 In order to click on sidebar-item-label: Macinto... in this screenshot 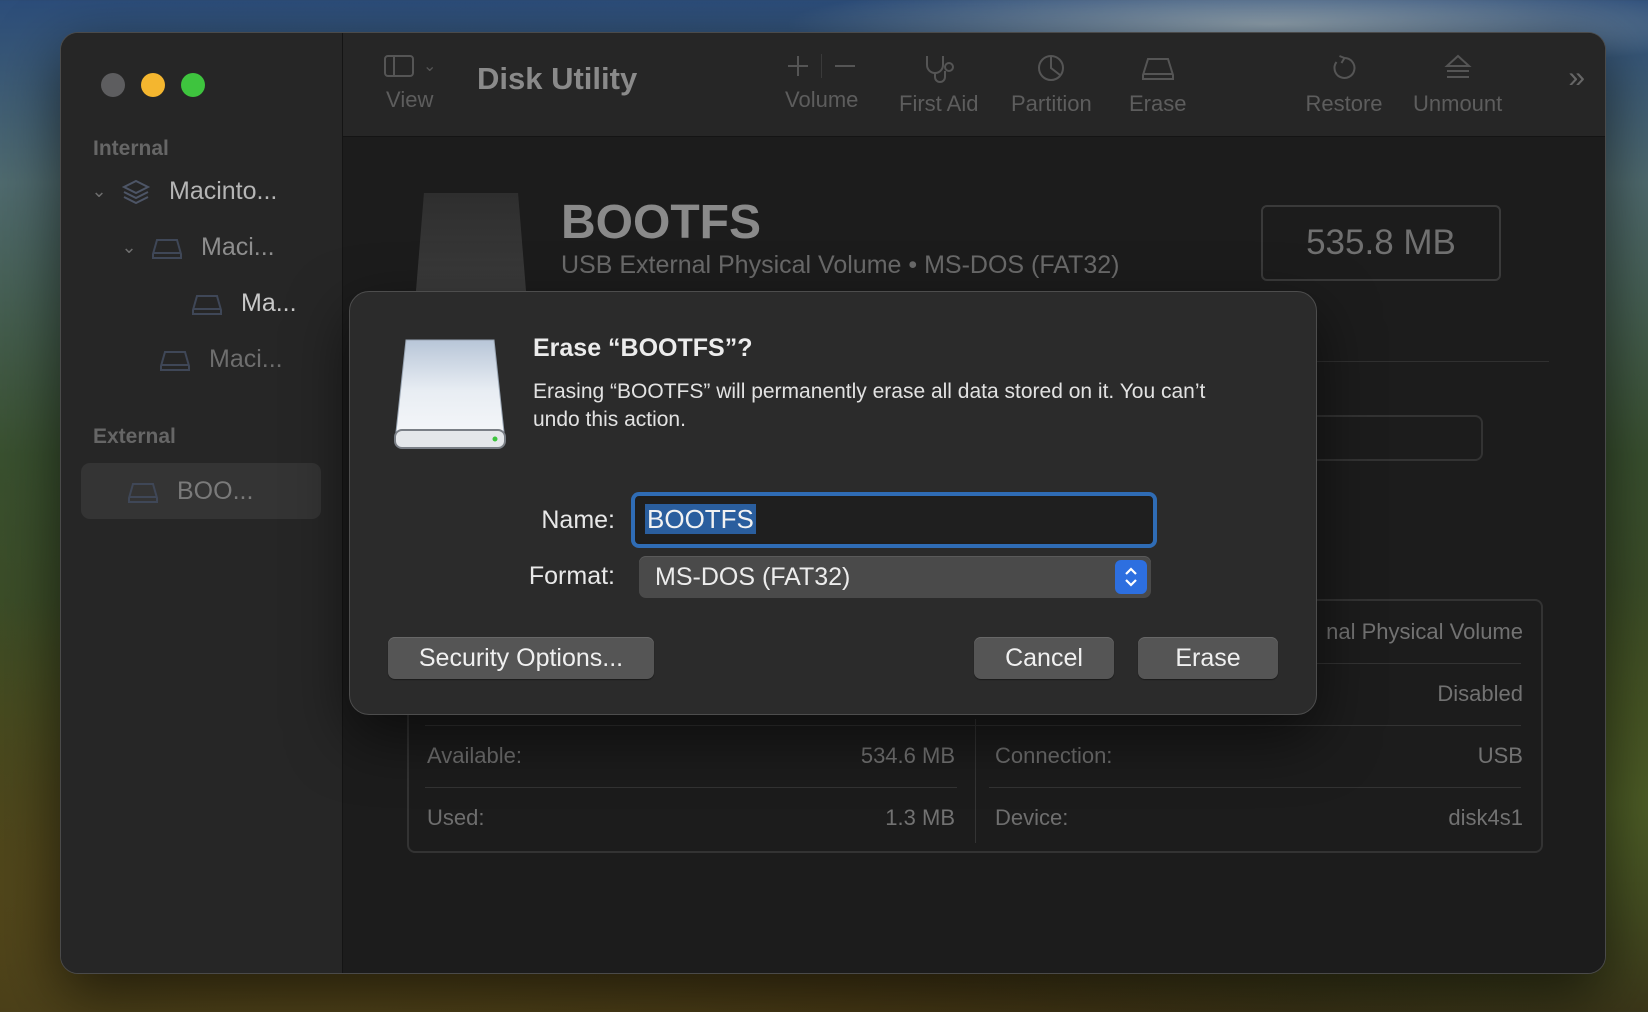, I will do `click(223, 191)`.